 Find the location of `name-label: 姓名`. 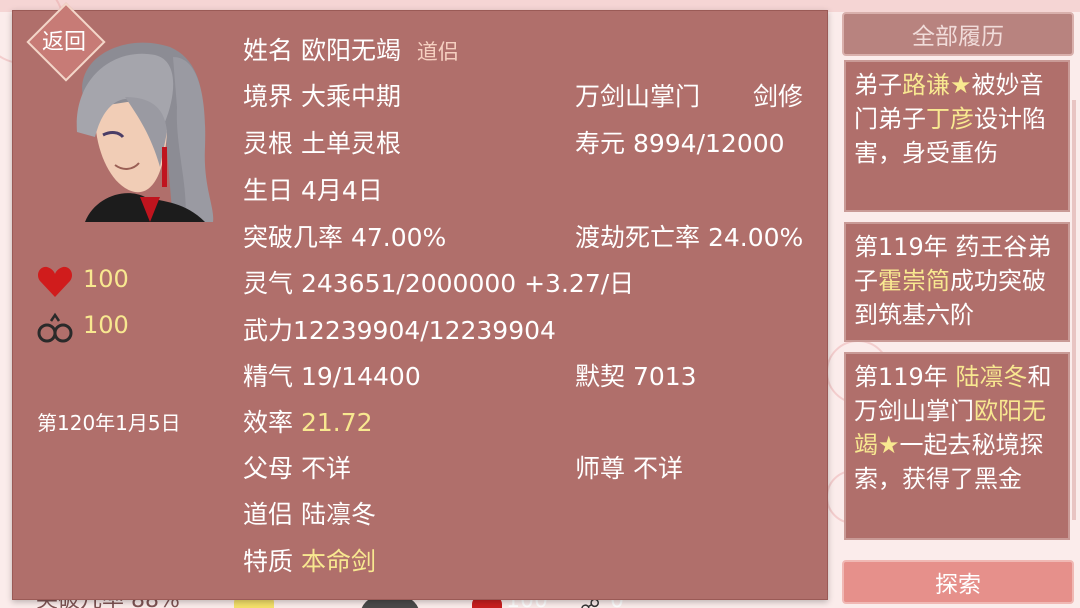

name-label: 姓名 is located at coordinates (268, 50).